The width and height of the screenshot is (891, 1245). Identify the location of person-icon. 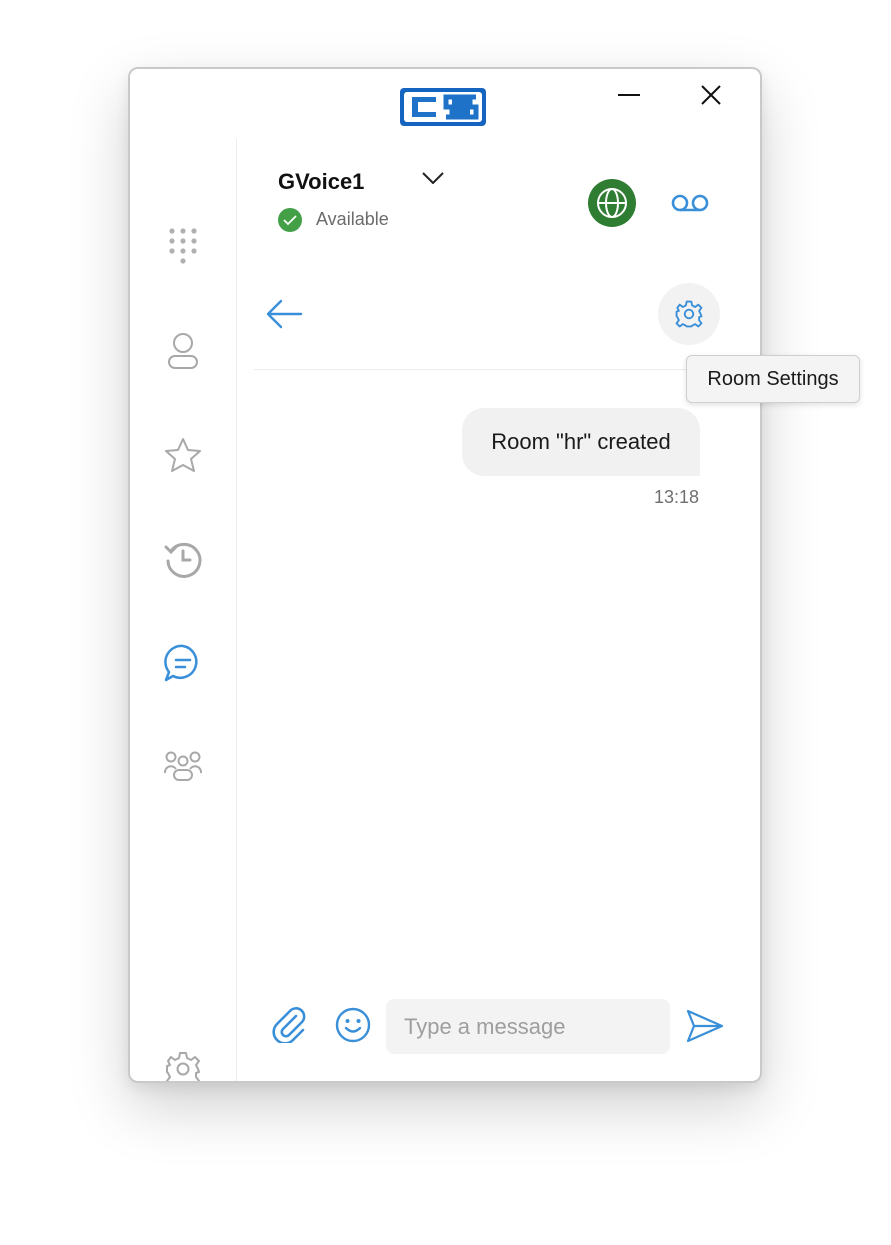
(183, 351).